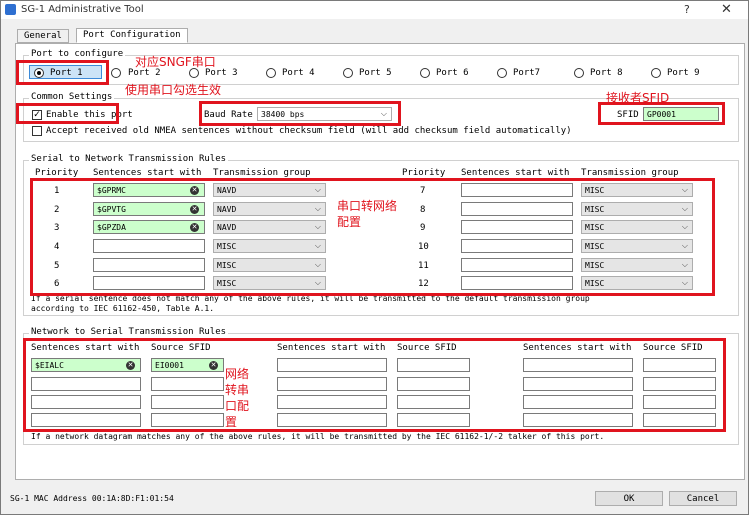 The image size is (749, 515). I want to click on title-bar: SG-1 Administrative Tool ? ✕, so click(374, 10).